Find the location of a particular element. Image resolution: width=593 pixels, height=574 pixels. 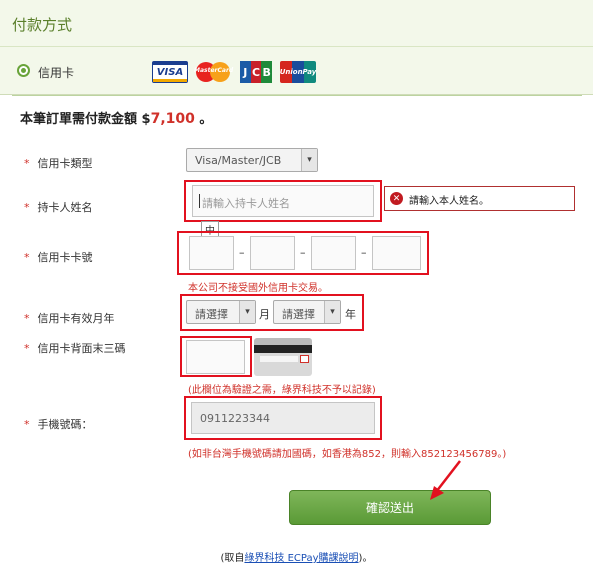

cvv-note: (此欄位為驗證之需，綠界科技不予以記錄) is located at coordinates (282, 390).